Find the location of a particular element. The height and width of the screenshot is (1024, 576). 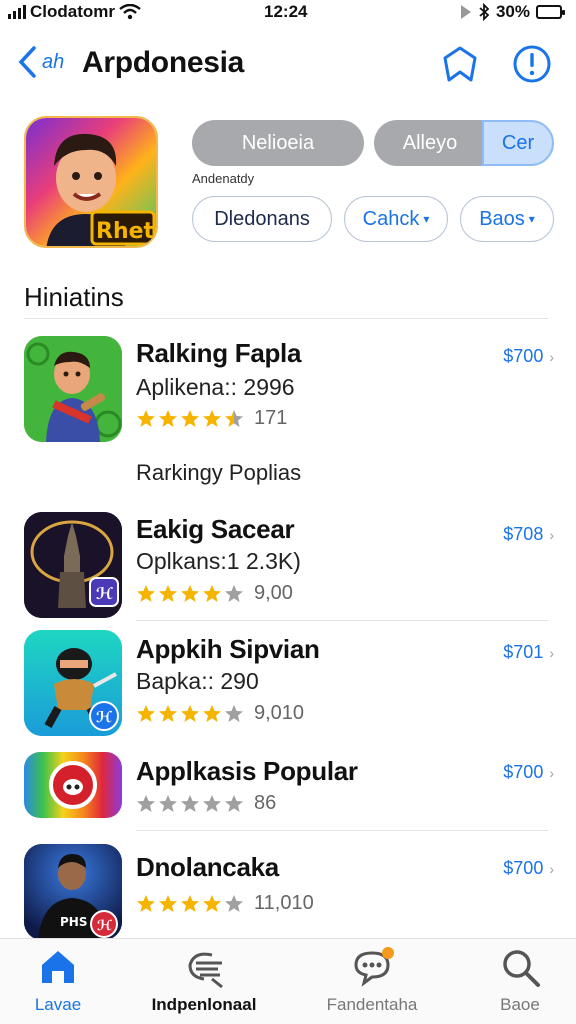

filter-dropdown-2: Cahck ▾ is located at coordinates (396, 219).